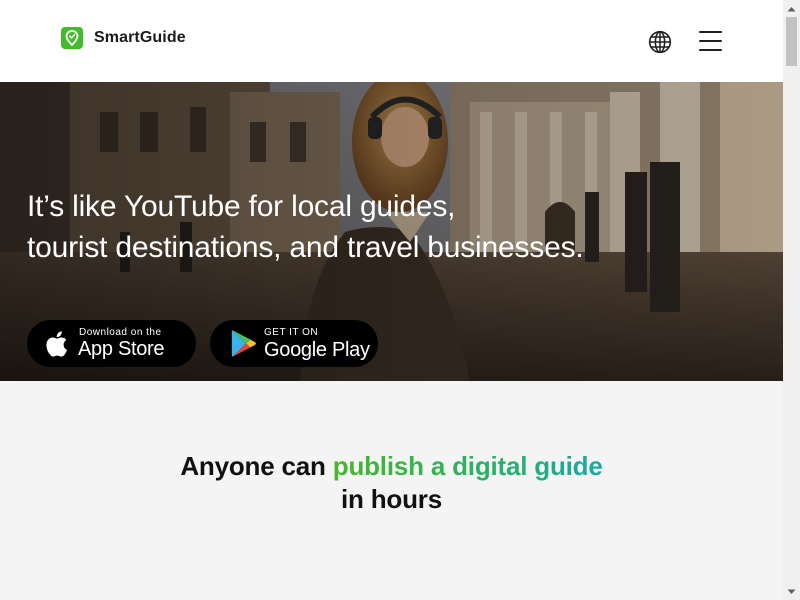  What do you see at coordinates (120, 332) in the screenshot?
I see `app-store-small-label: Download on the` at bounding box center [120, 332].